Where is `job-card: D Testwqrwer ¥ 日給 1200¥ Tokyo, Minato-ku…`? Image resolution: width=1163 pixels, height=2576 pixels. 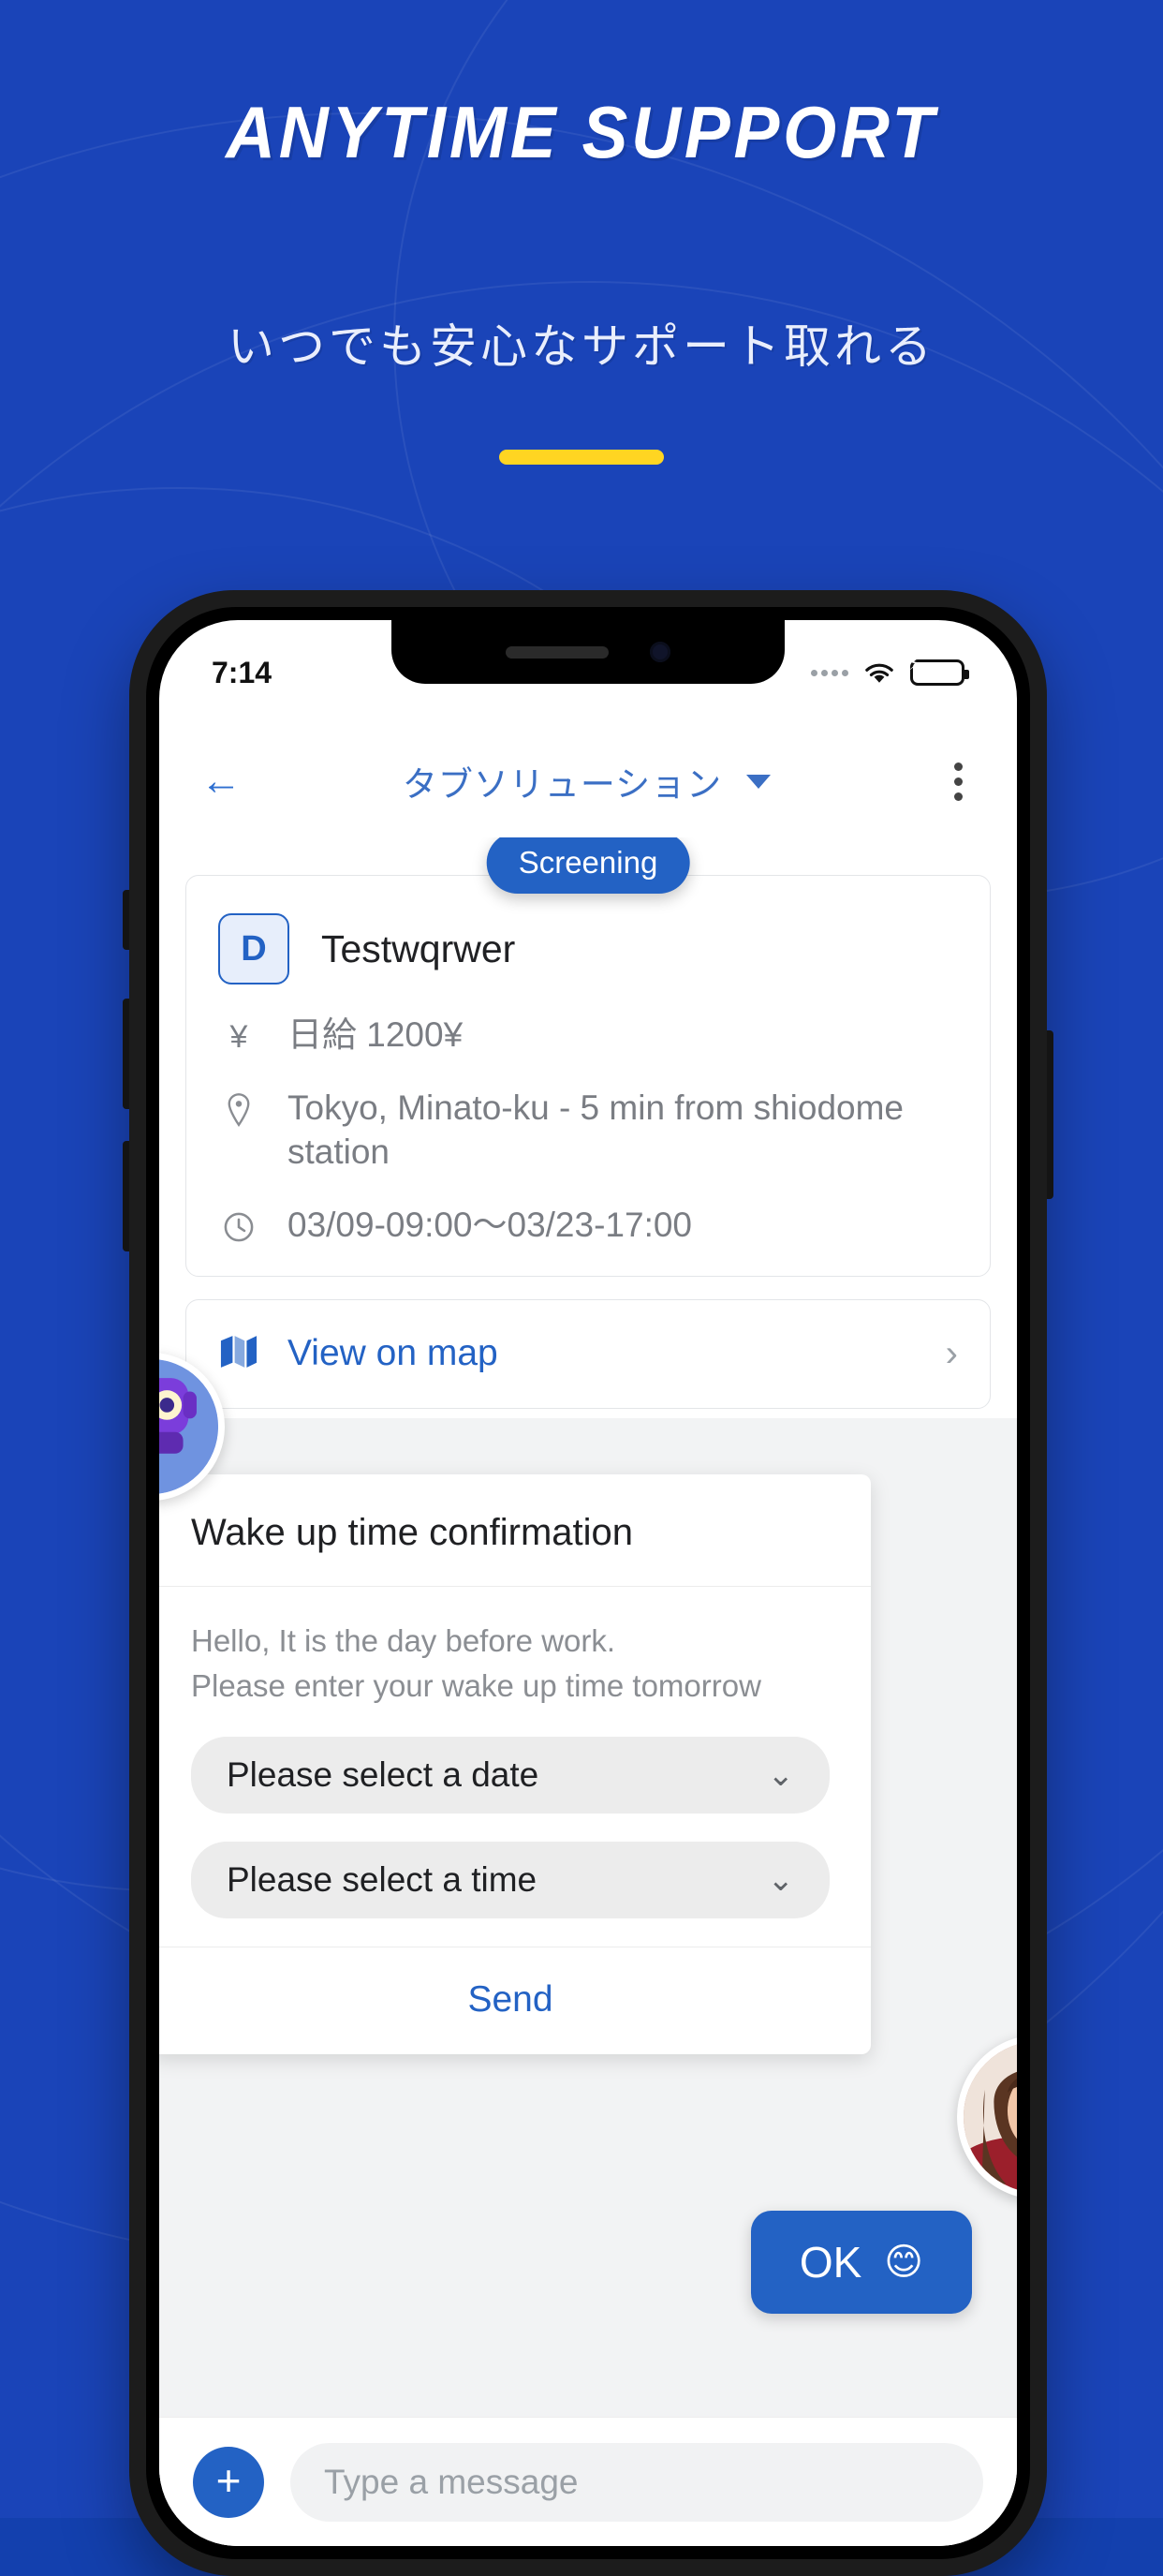
job-card: D Testwqrwer ¥ 日給 1200¥ Tokyo, Minato-ku… is located at coordinates (588, 1076).